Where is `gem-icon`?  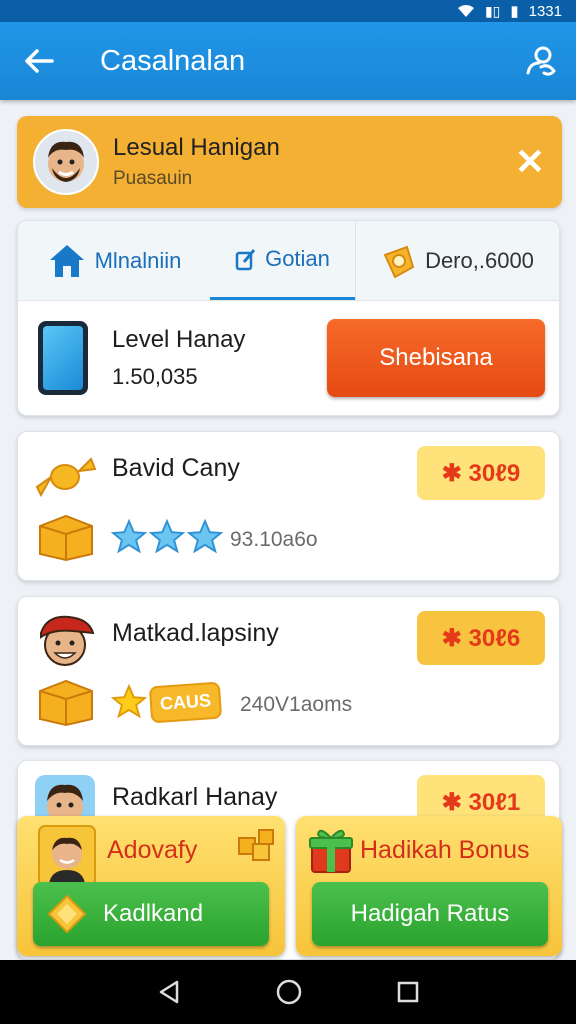 gem-icon is located at coordinates (67, 914).